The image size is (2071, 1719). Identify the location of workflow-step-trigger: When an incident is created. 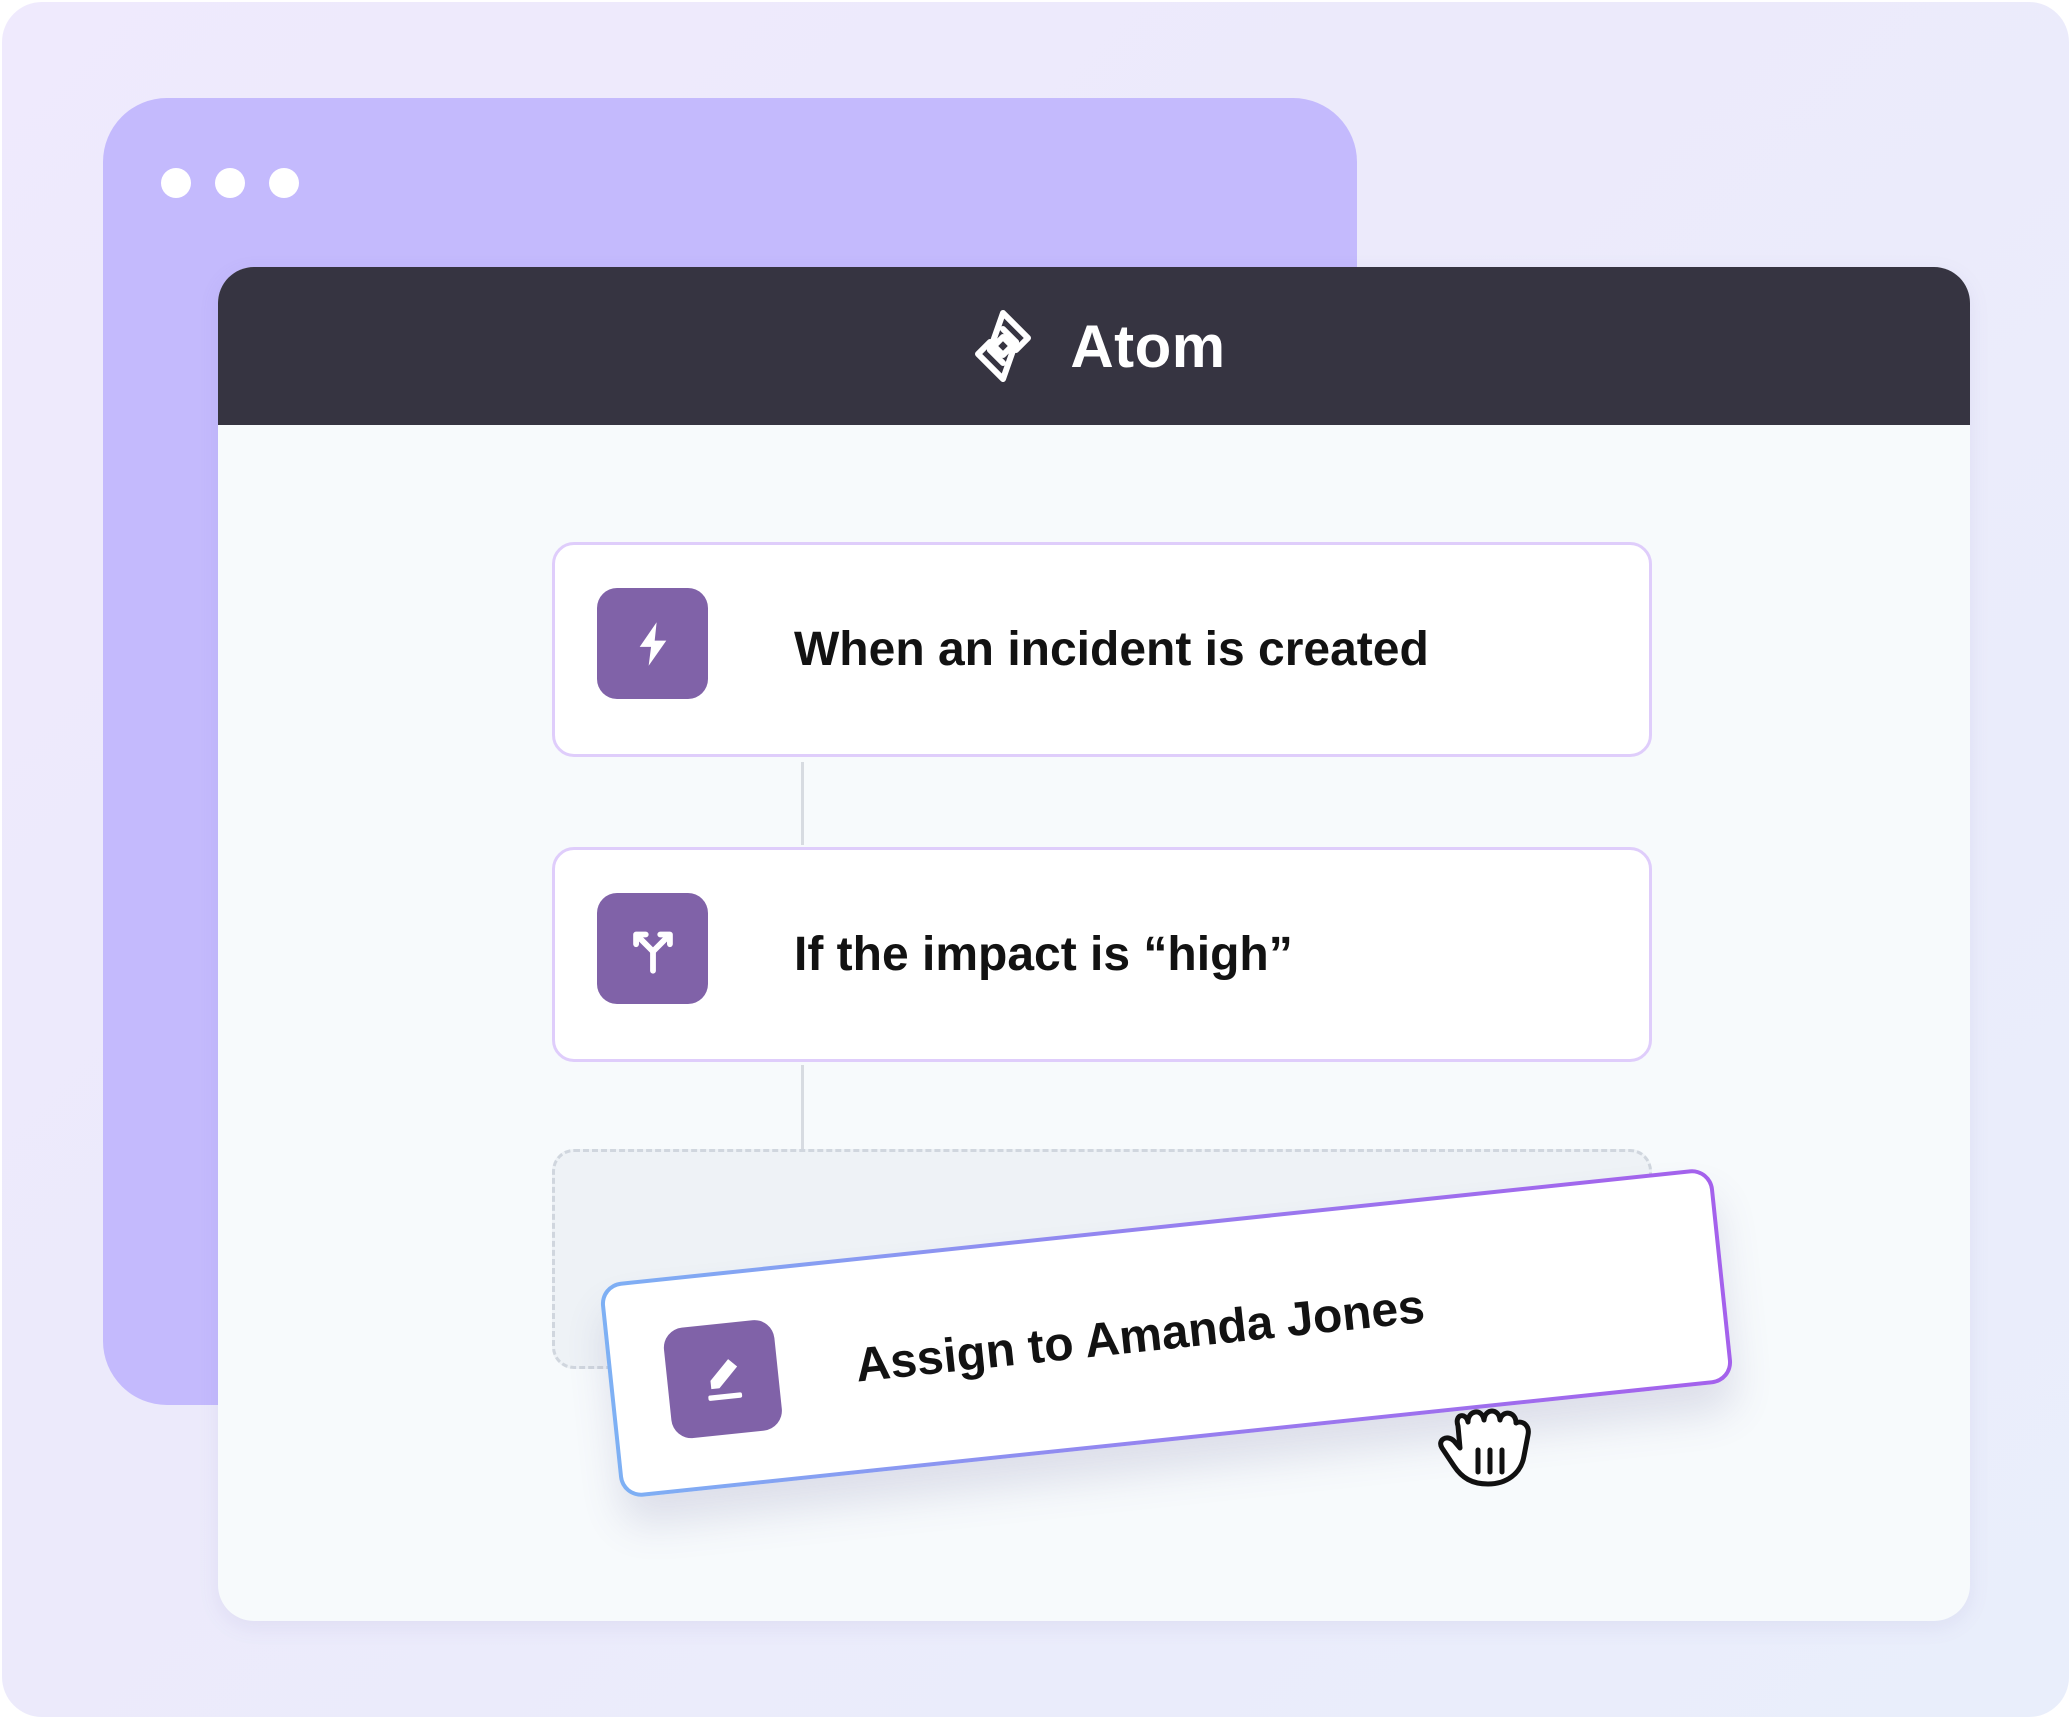
(1102, 649).